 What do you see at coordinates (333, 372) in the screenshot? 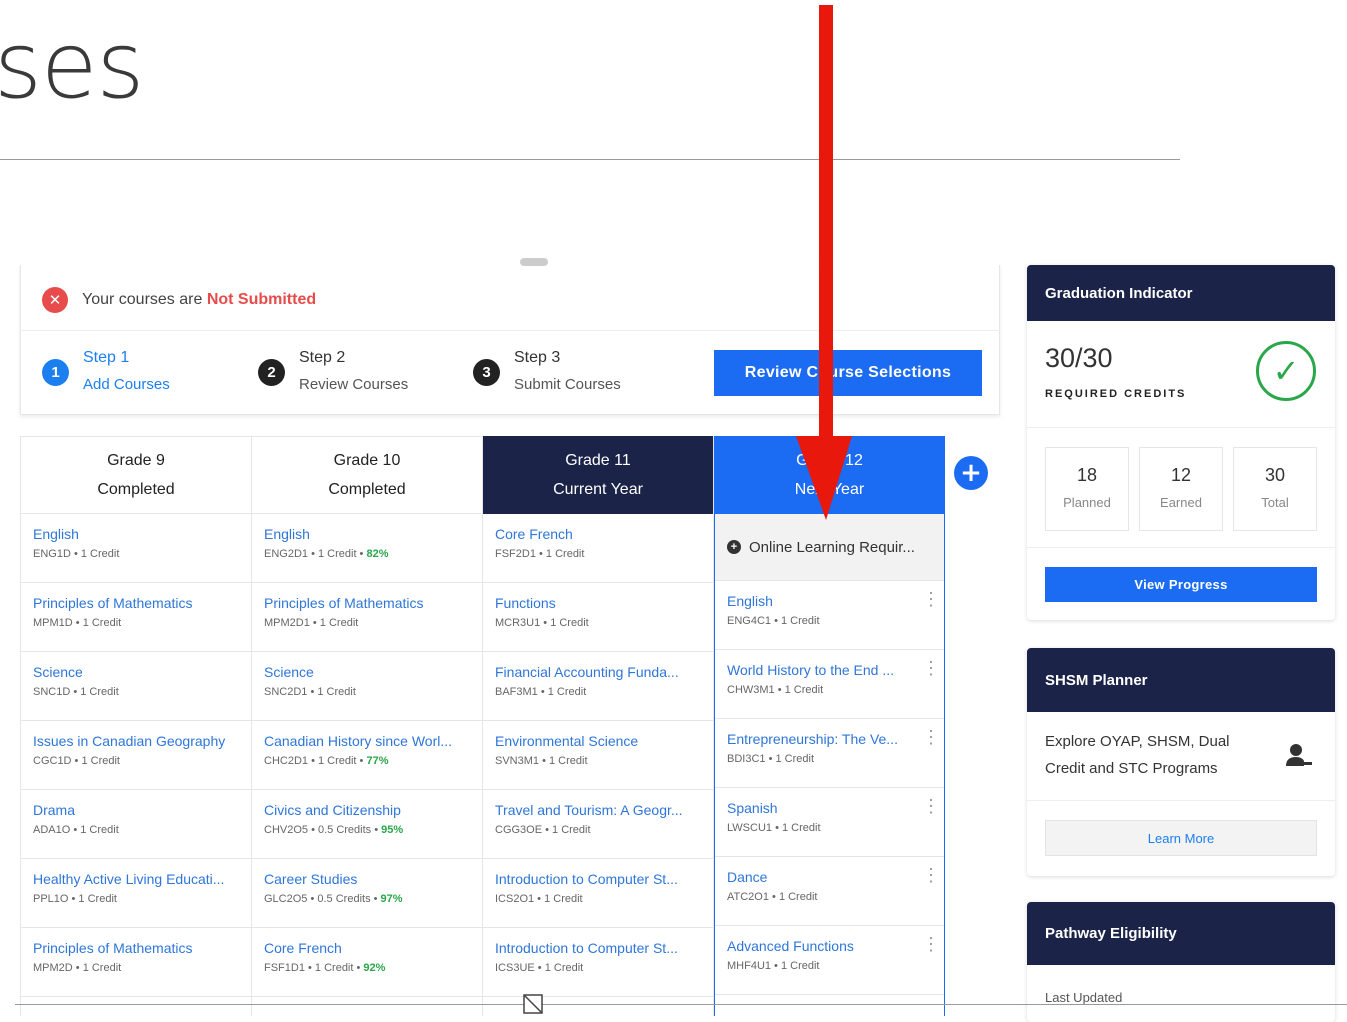
I see `step-review-courses: 2 Step 2 Review Courses` at bounding box center [333, 372].